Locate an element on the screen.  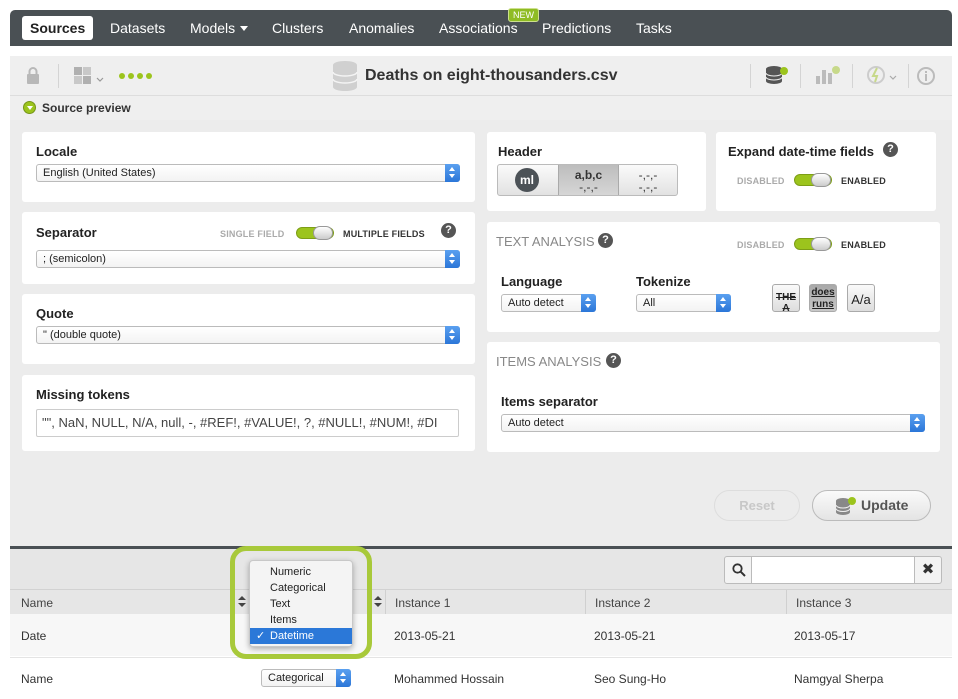
search-input is located at coordinates (833, 570).